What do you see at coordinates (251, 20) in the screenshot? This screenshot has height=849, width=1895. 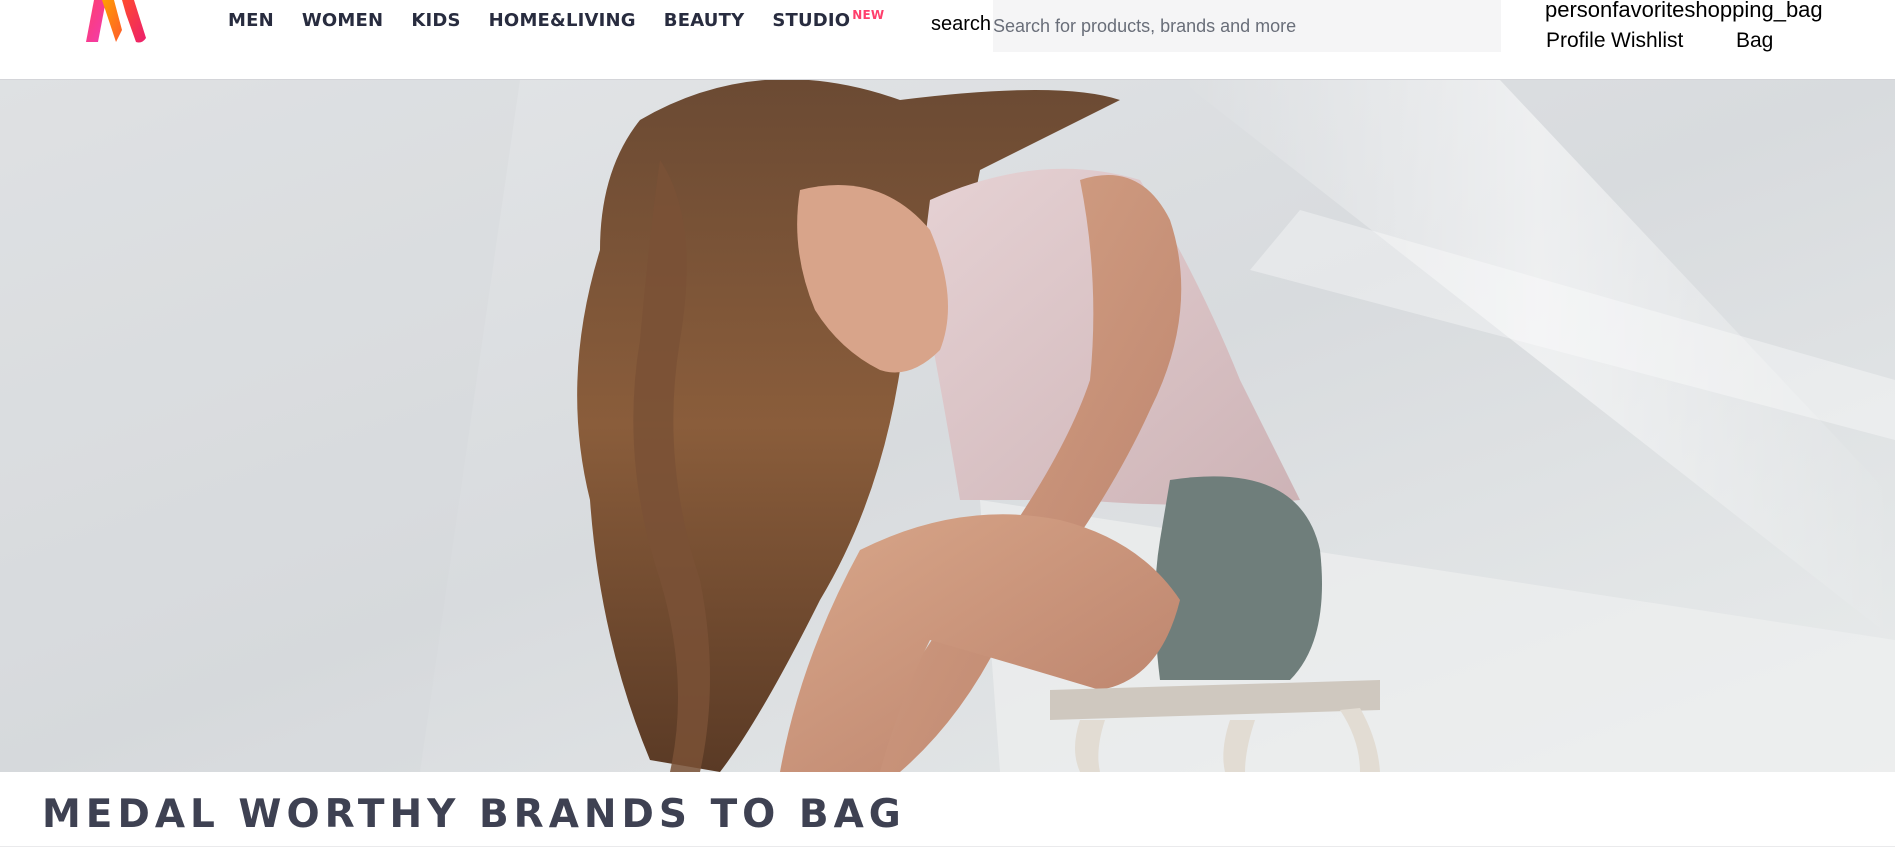 I see `nav-item-label: MEN` at bounding box center [251, 20].